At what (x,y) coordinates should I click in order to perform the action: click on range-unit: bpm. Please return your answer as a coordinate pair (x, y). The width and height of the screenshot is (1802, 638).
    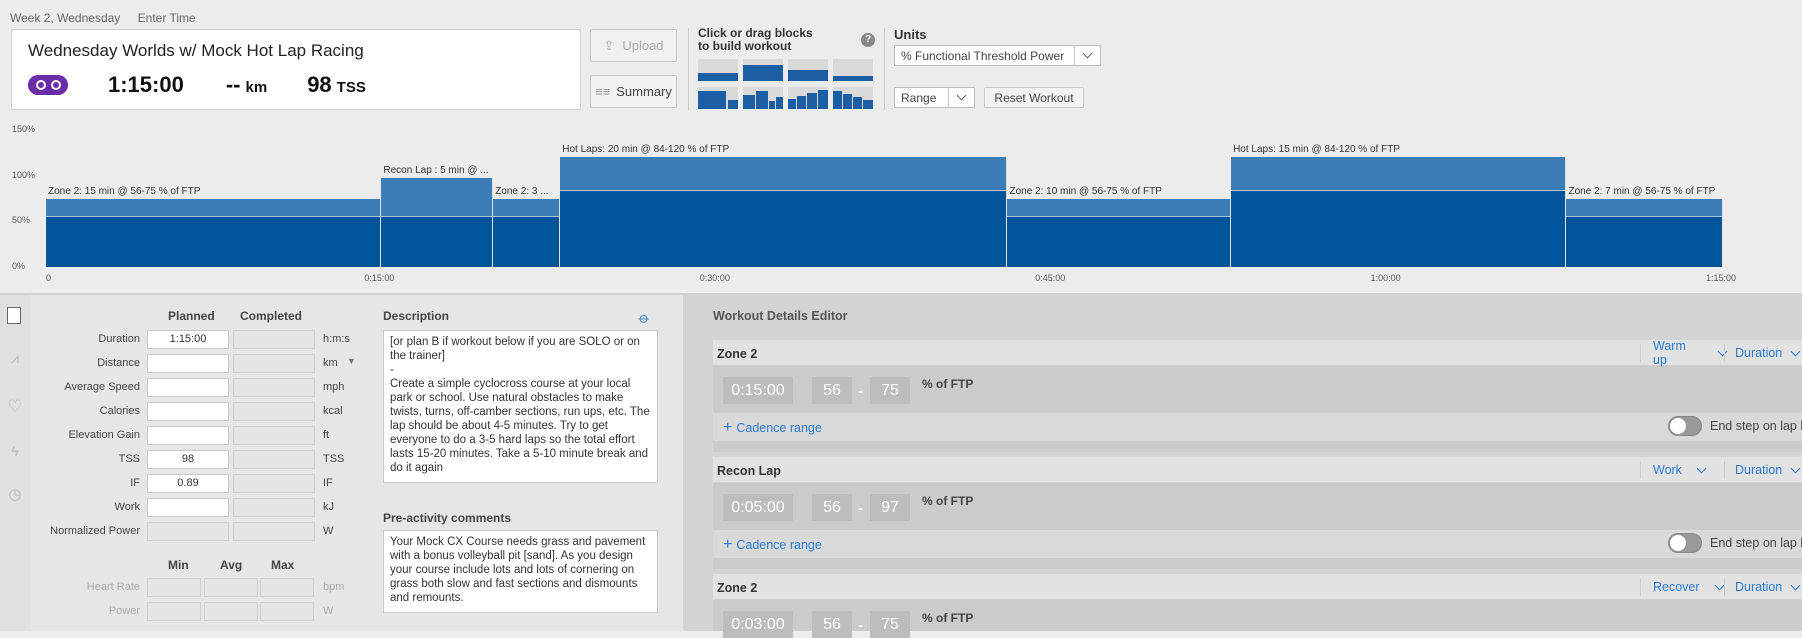
    Looking at the image, I should click on (334, 587).